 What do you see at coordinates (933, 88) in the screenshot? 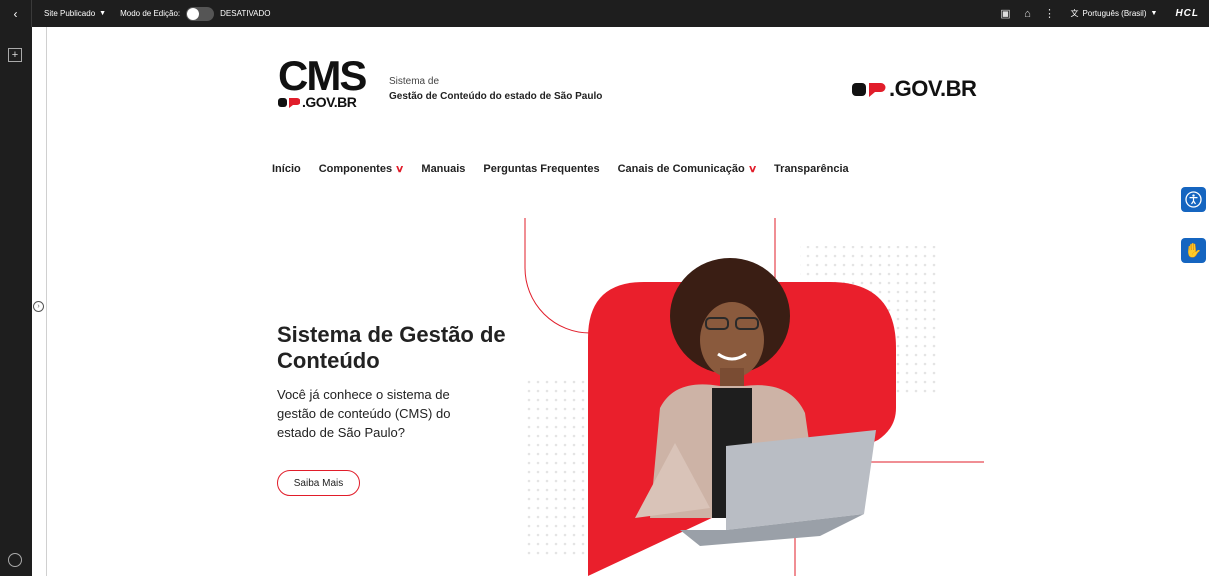
I see `spgov-logo-text: .GOV.BR` at bounding box center [933, 88].